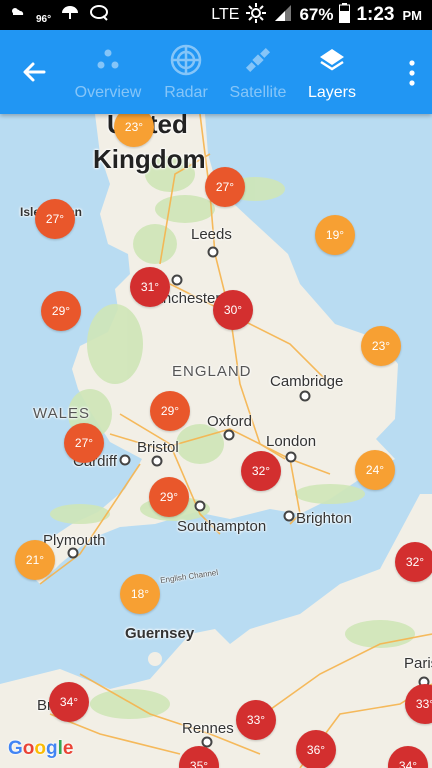 The height and width of the screenshot is (768, 432). What do you see at coordinates (213, 252) in the screenshot?
I see `city-dot-leeds` at bounding box center [213, 252].